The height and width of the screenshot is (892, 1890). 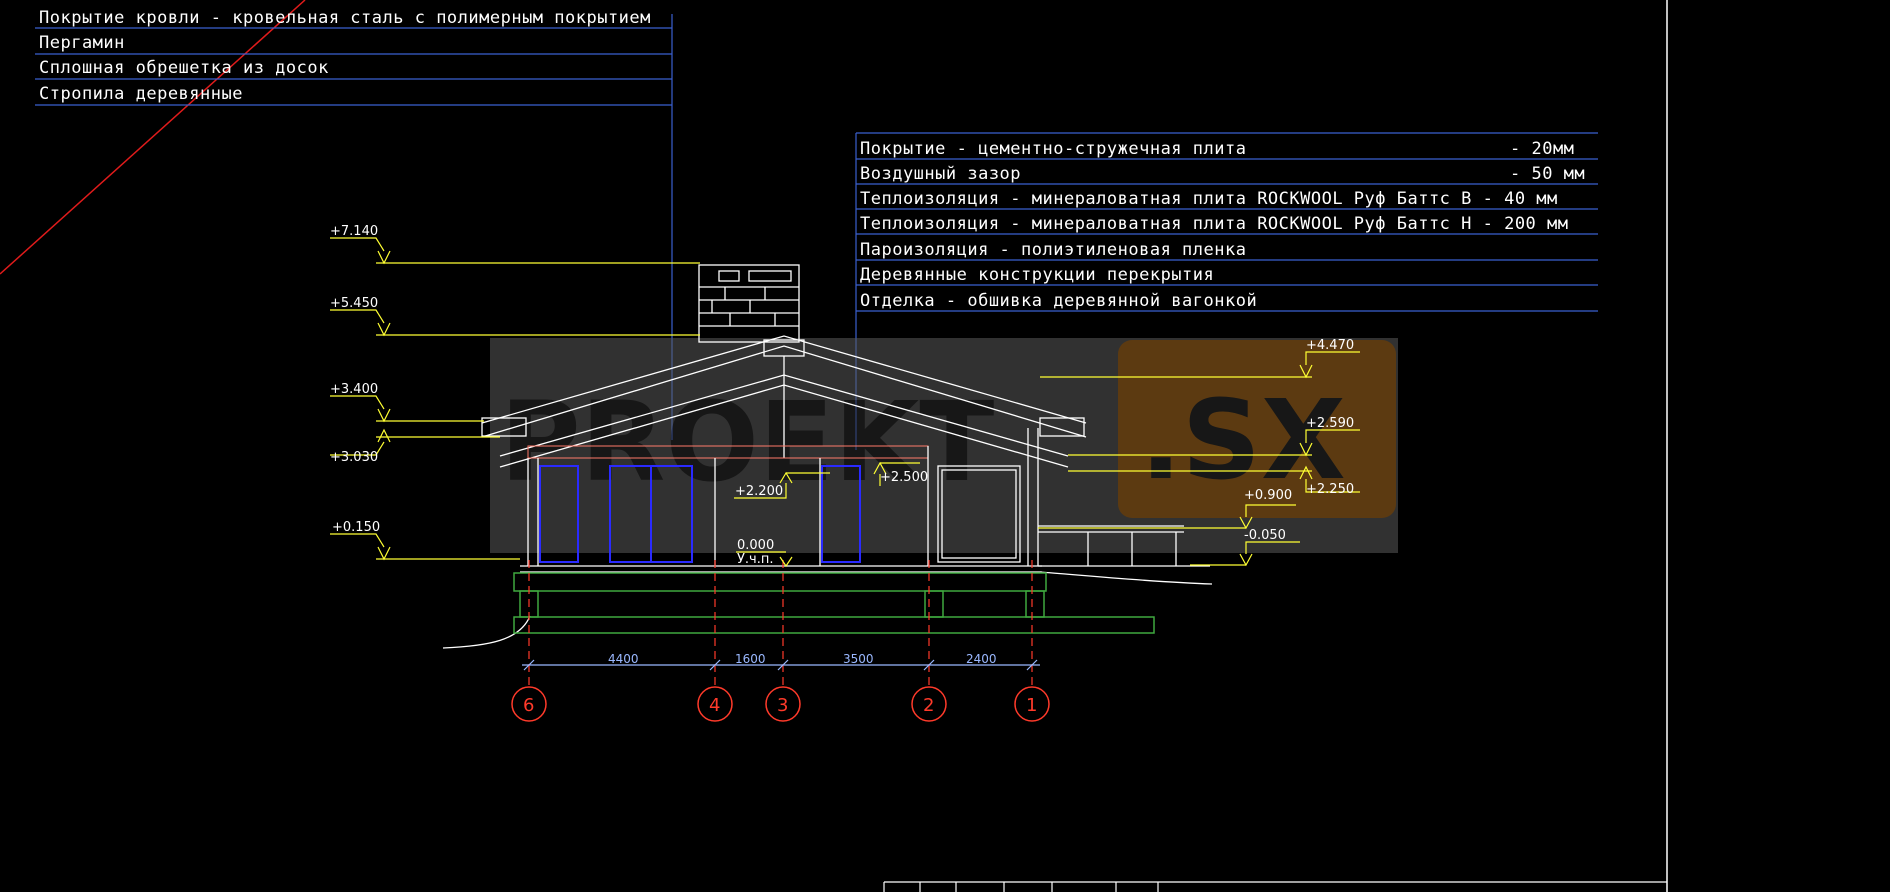 I want to click on elevation-right-1: +4.470, so click(x=1330, y=345).